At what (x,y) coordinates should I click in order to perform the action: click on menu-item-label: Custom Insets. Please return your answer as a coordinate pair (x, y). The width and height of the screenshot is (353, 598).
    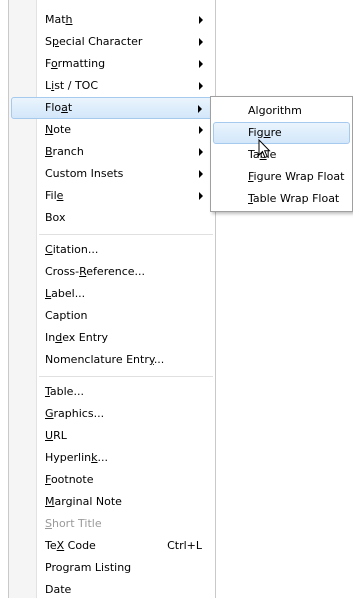
    Looking at the image, I should click on (84, 173).